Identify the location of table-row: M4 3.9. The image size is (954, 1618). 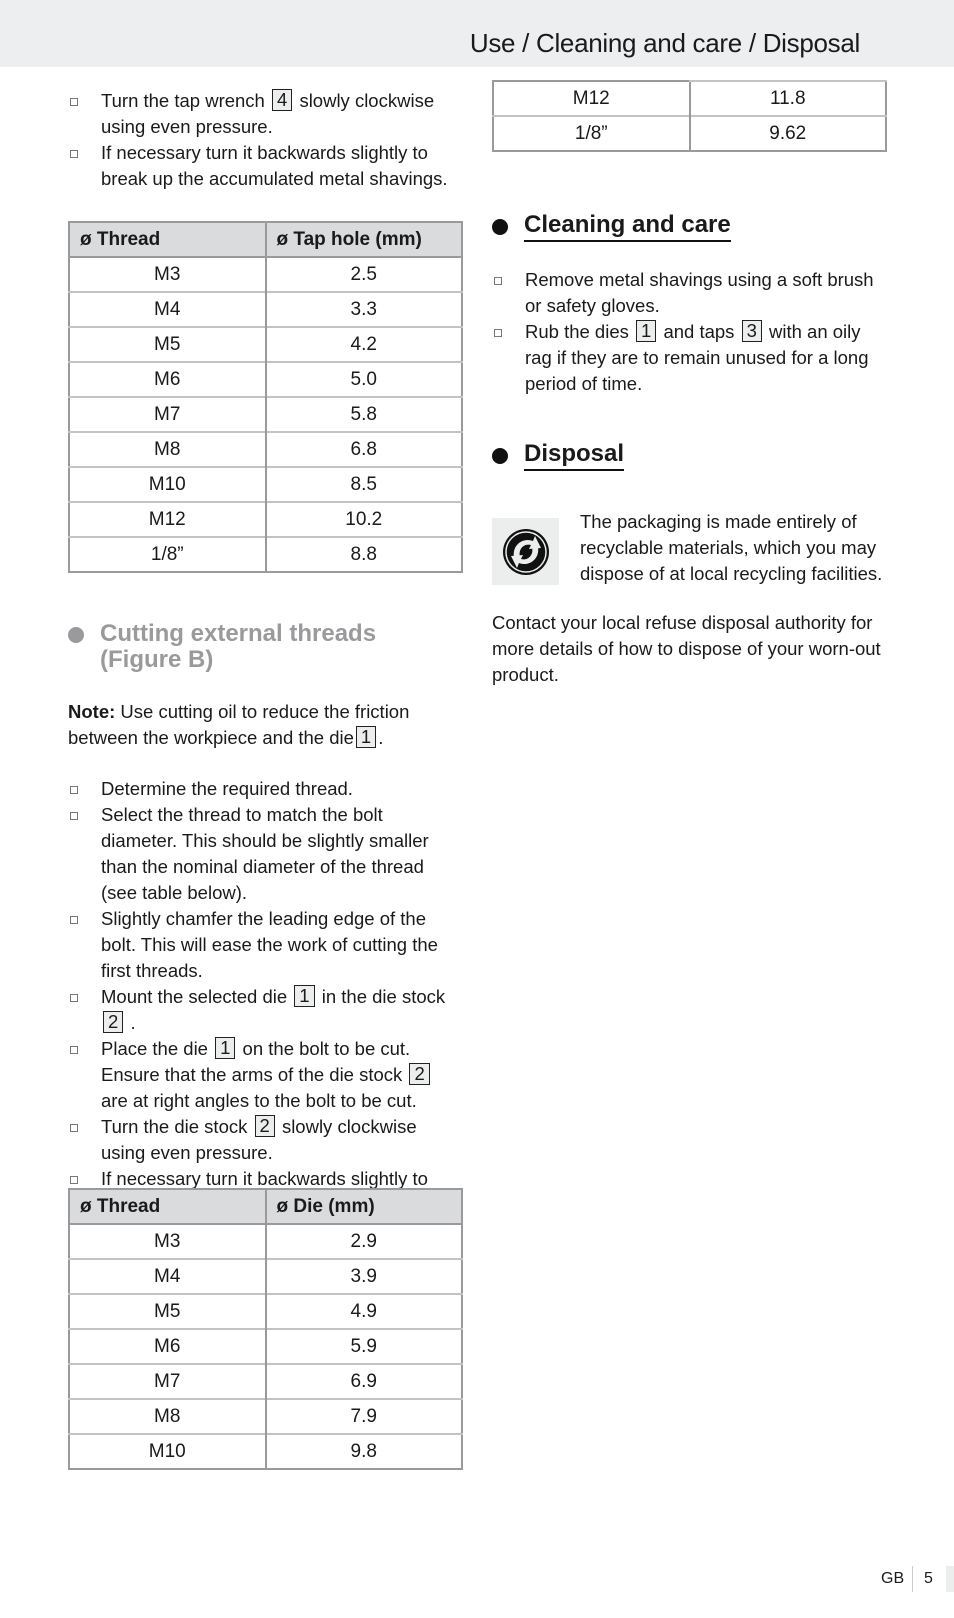
(265, 1276).